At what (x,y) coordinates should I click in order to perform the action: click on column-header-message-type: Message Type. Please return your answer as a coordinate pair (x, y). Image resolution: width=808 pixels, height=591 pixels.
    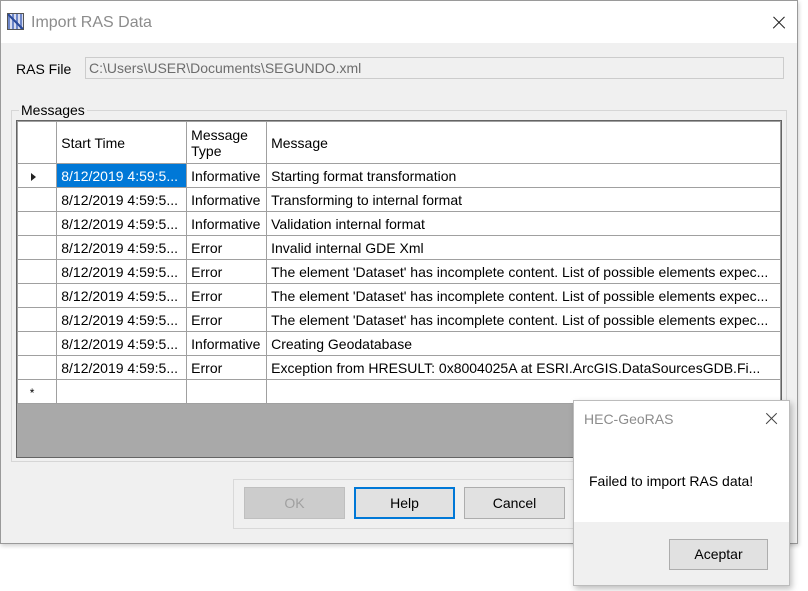
    Looking at the image, I should click on (227, 142).